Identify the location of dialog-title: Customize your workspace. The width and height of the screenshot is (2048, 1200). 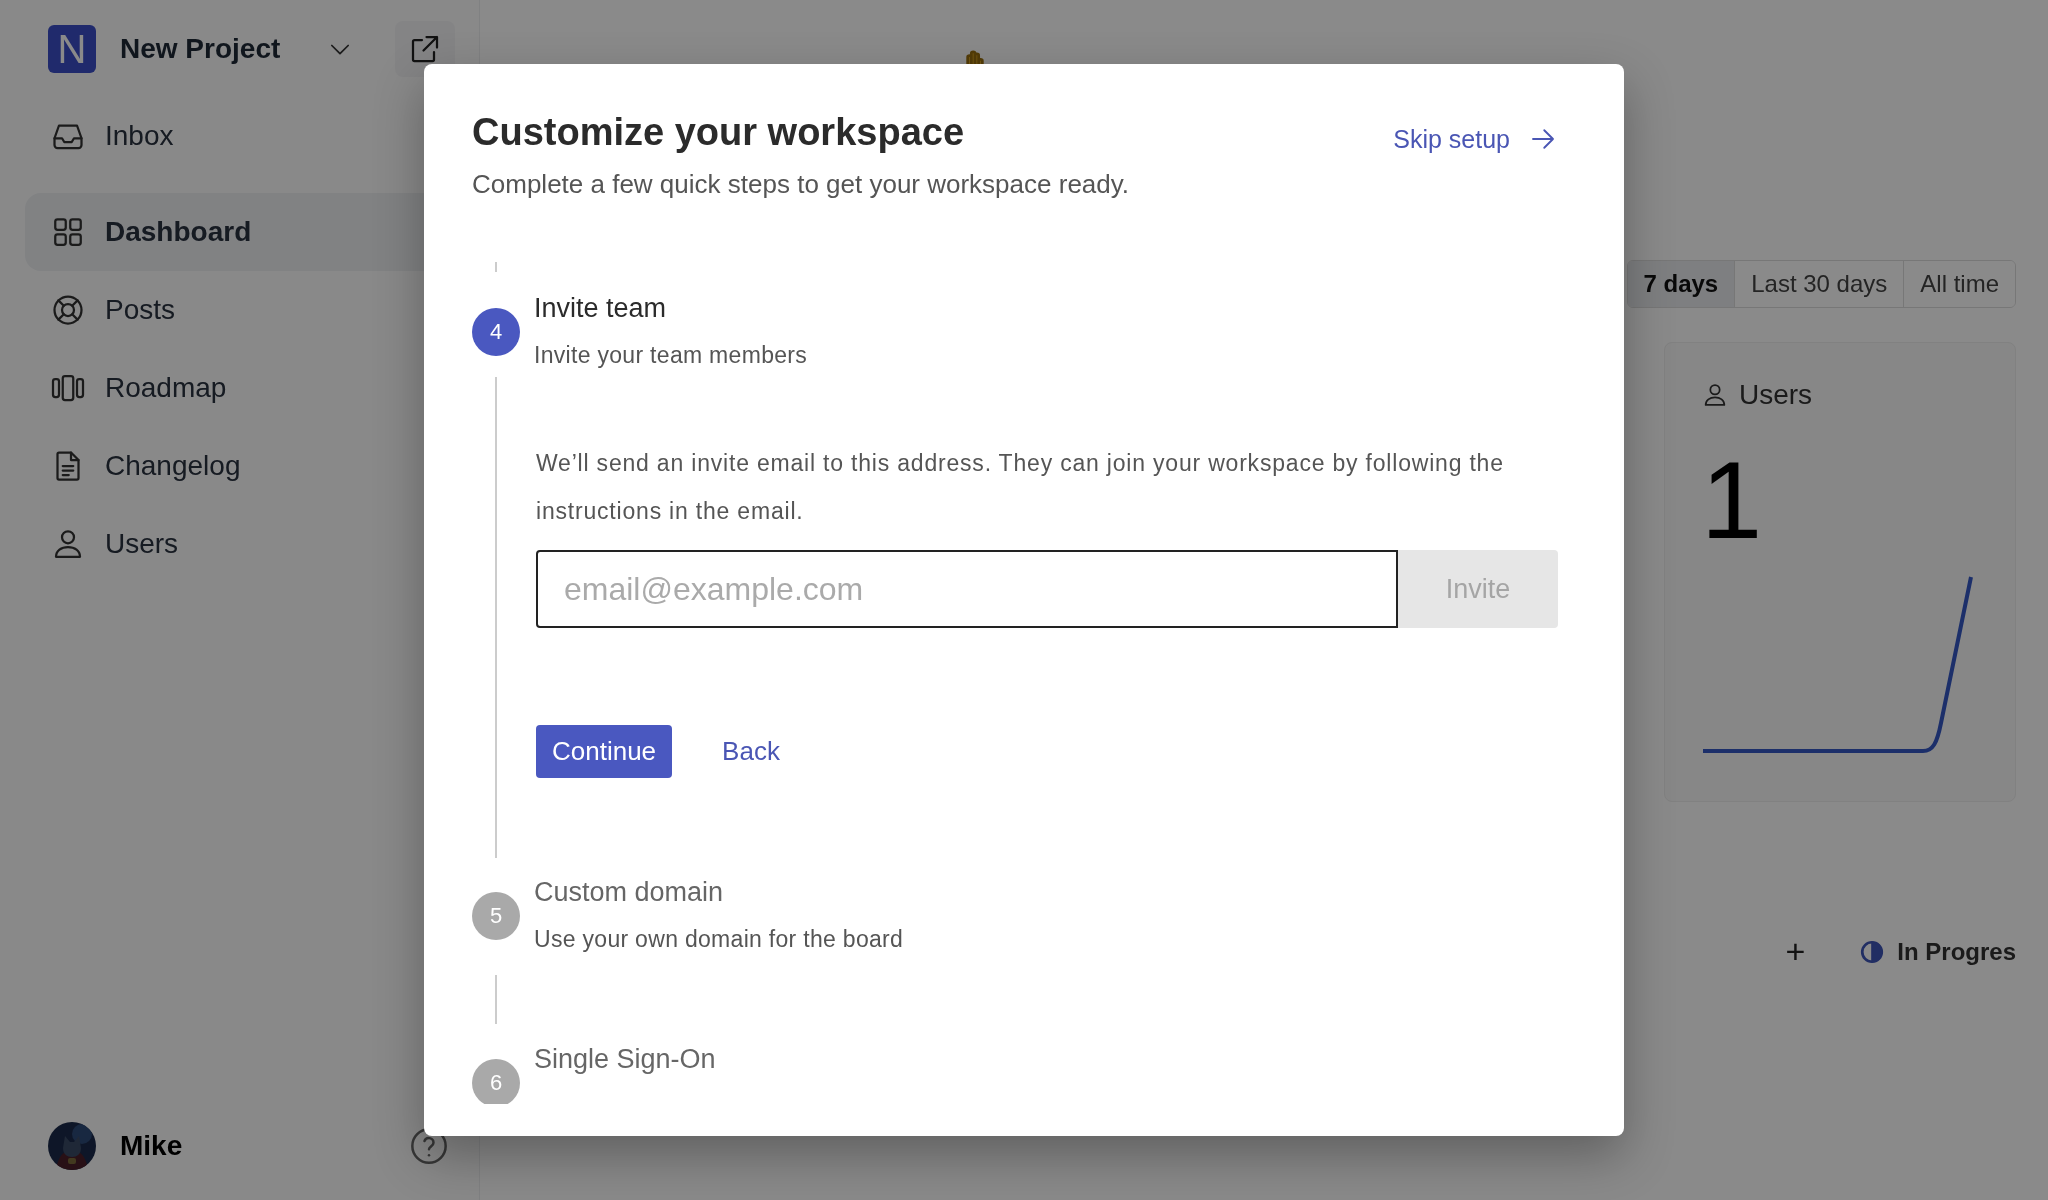
(719, 132).